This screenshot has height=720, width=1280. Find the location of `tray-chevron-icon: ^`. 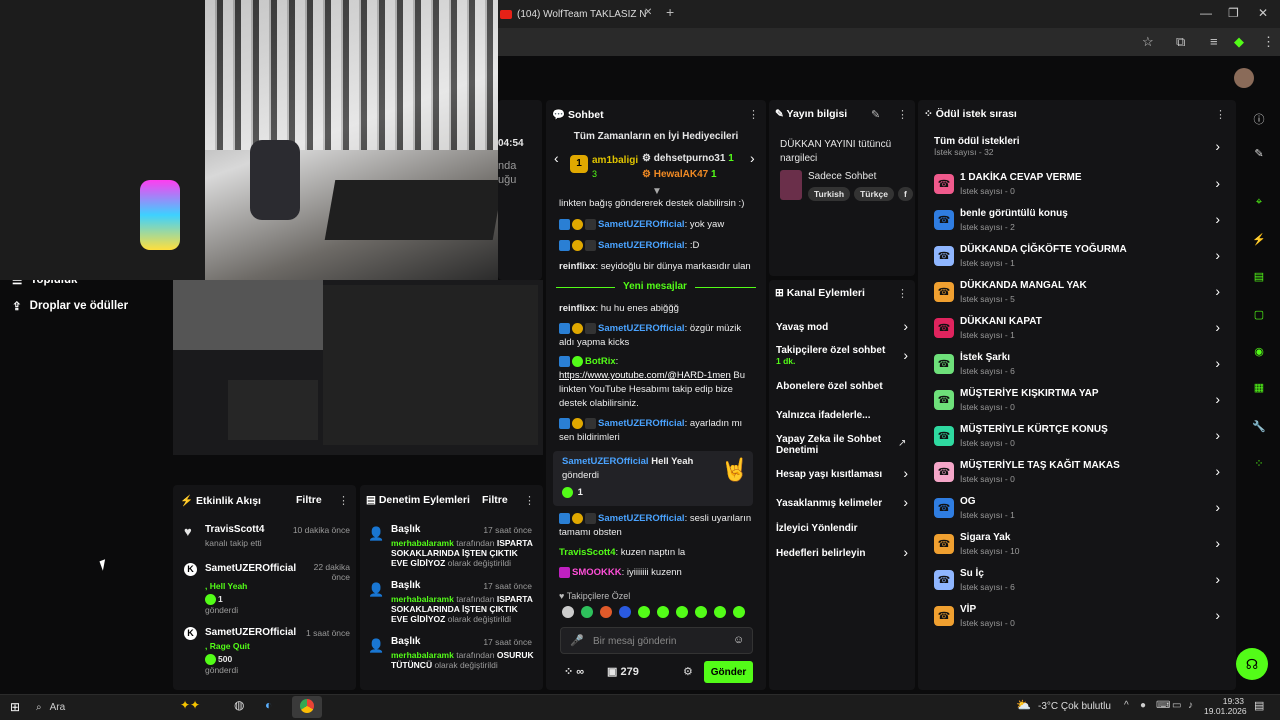

tray-chevron-icon: ^ is located at coordinates (1126, 705).